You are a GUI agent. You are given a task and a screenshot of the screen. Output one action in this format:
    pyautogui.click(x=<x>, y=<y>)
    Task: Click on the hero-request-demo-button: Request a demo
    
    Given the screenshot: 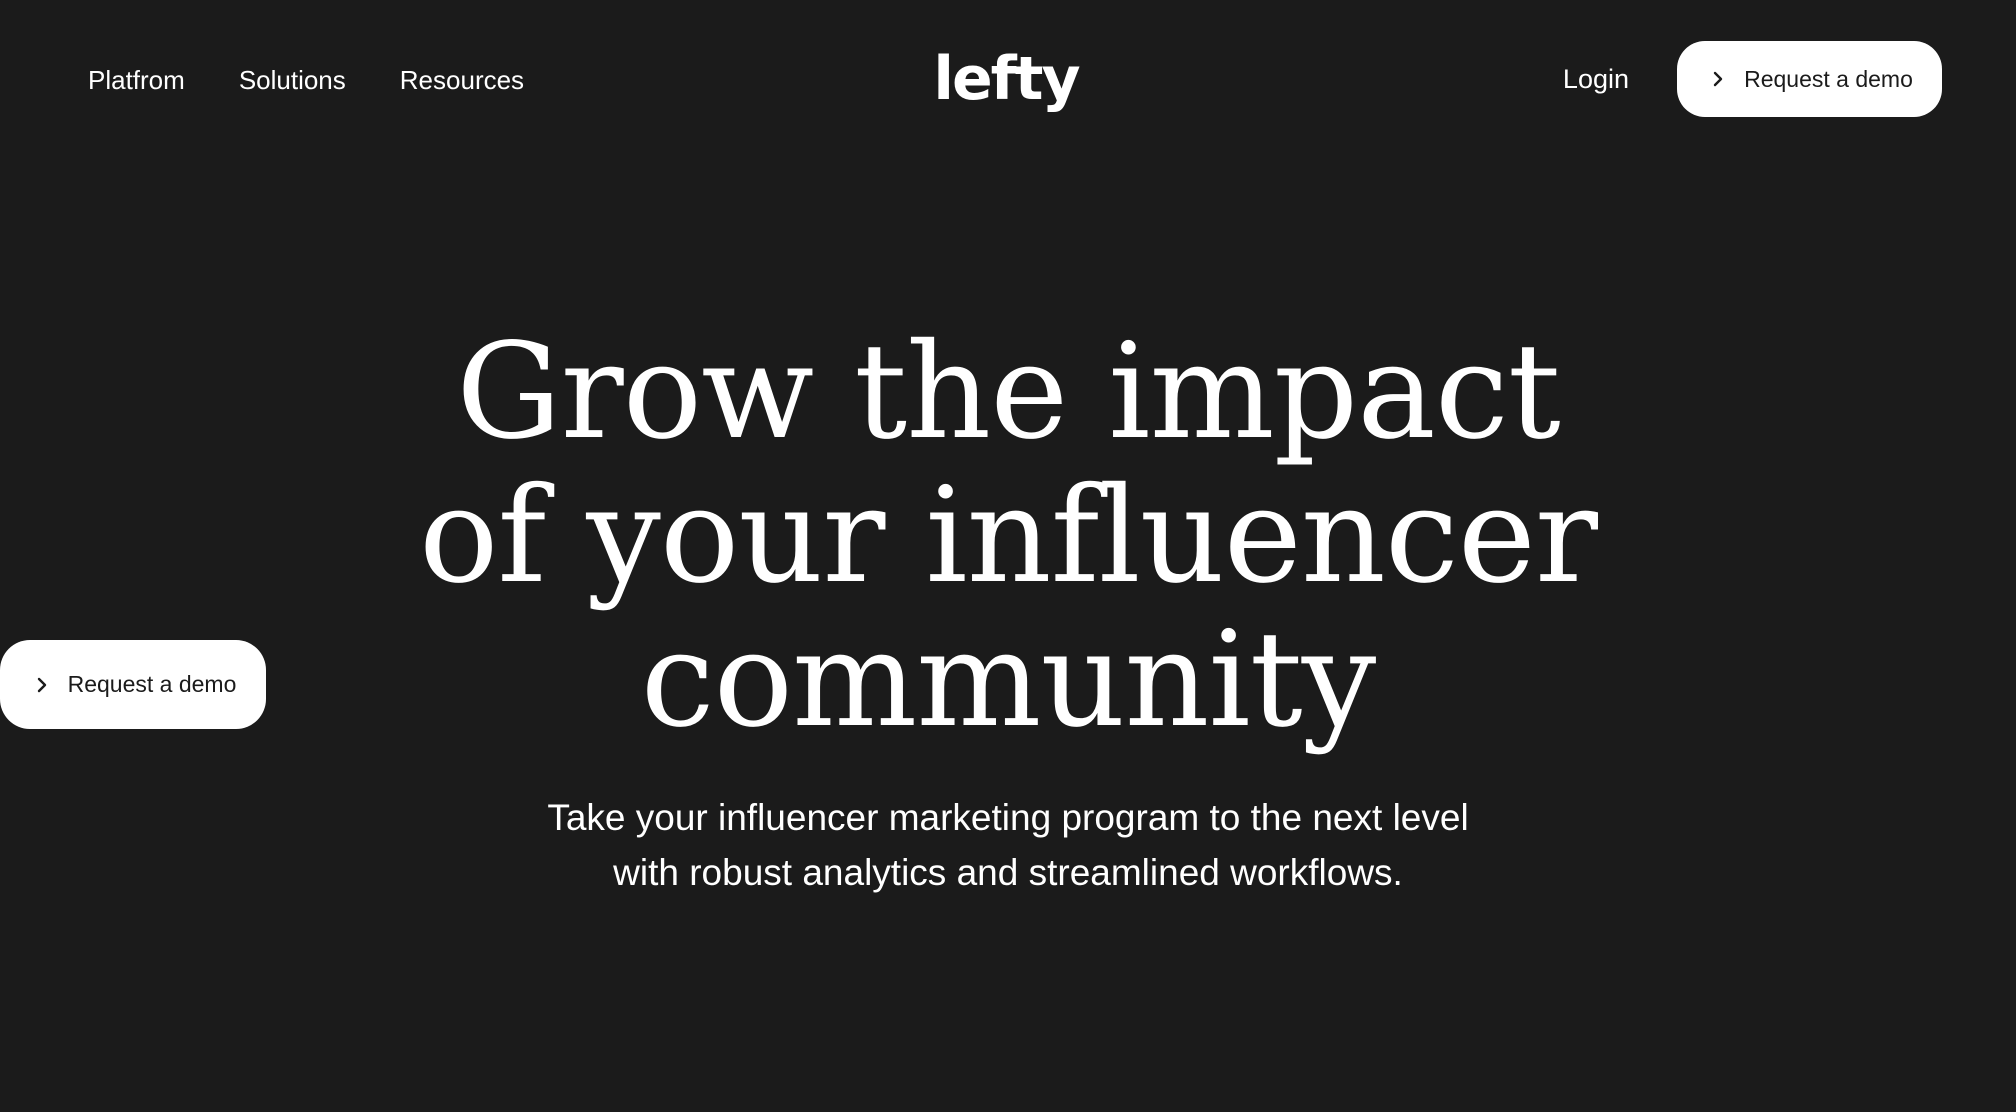 What is the action you would take?
    pyautogui.click(x=133, y=684)
    